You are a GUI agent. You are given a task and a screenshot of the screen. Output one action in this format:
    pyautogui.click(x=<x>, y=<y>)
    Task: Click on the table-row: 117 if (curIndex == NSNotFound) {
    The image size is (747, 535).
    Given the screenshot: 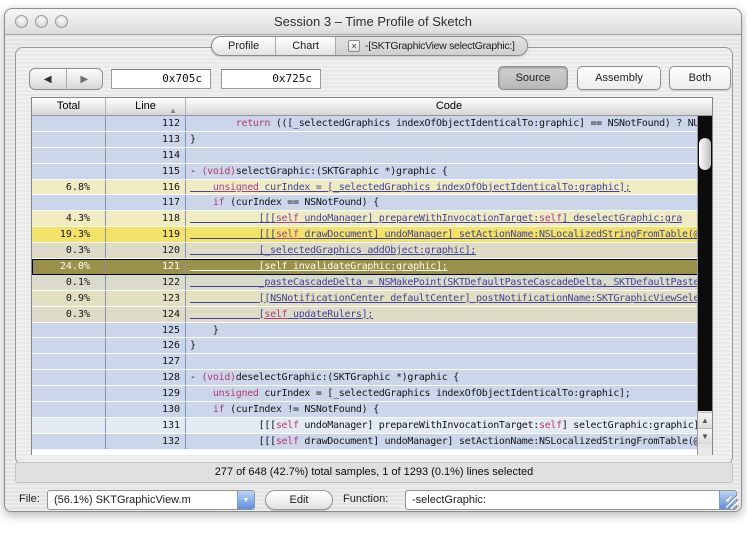 What is the action you would take?
    pyautogui.click(x=365, y=203)
    